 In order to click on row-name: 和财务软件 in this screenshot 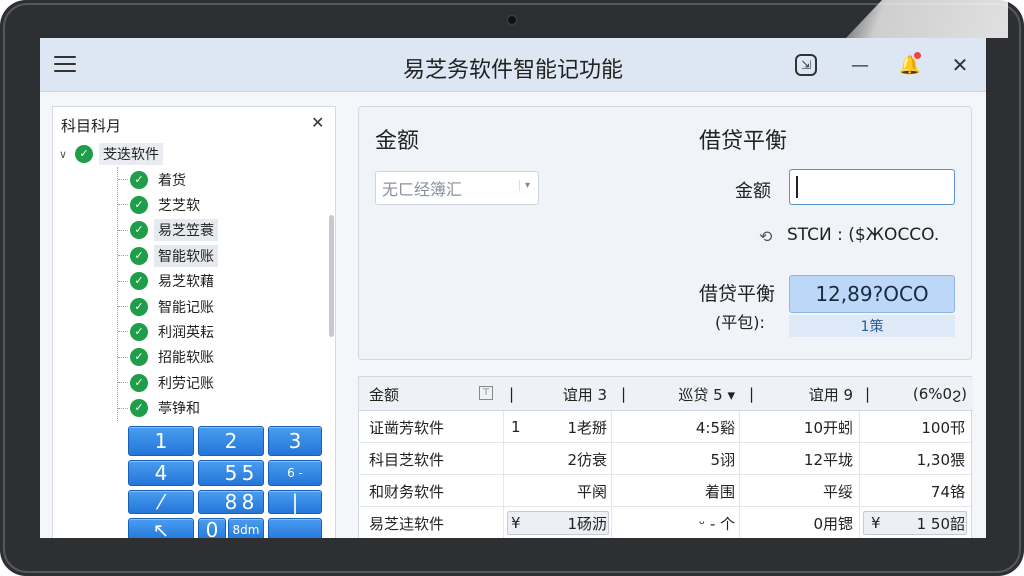, I will do `click(407, 491)`.